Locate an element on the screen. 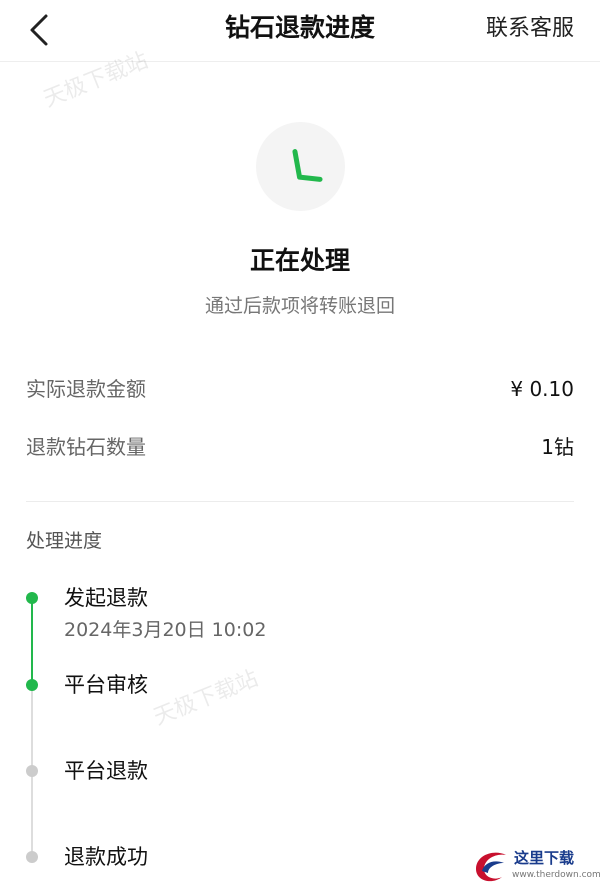  refund-amount-label: 实际退款金额 is located at coordinates (86, 389).